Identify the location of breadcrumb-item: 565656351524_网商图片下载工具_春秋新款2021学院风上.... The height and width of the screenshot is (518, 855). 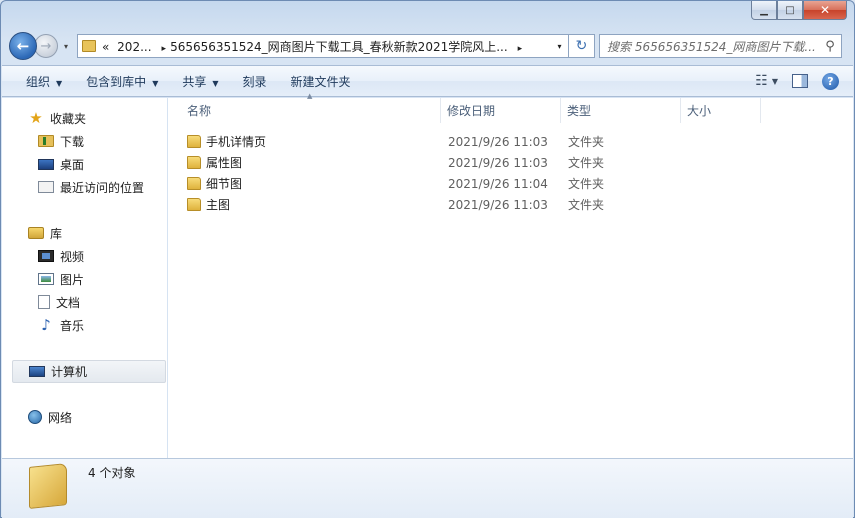
(339, 47).